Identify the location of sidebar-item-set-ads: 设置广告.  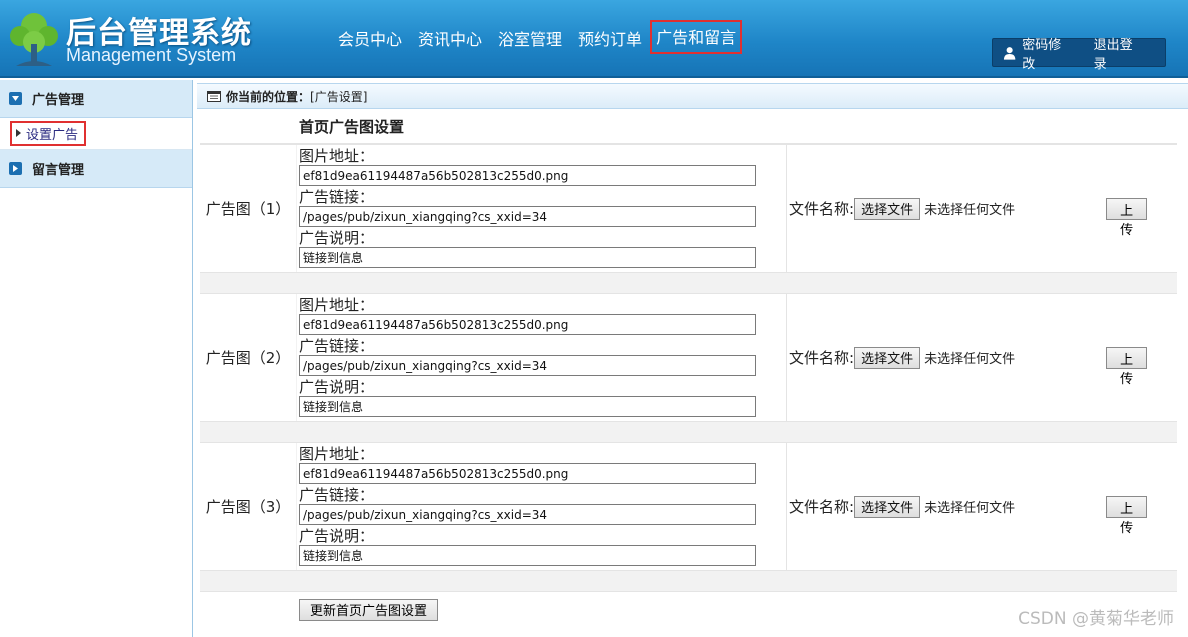
(48, 133).